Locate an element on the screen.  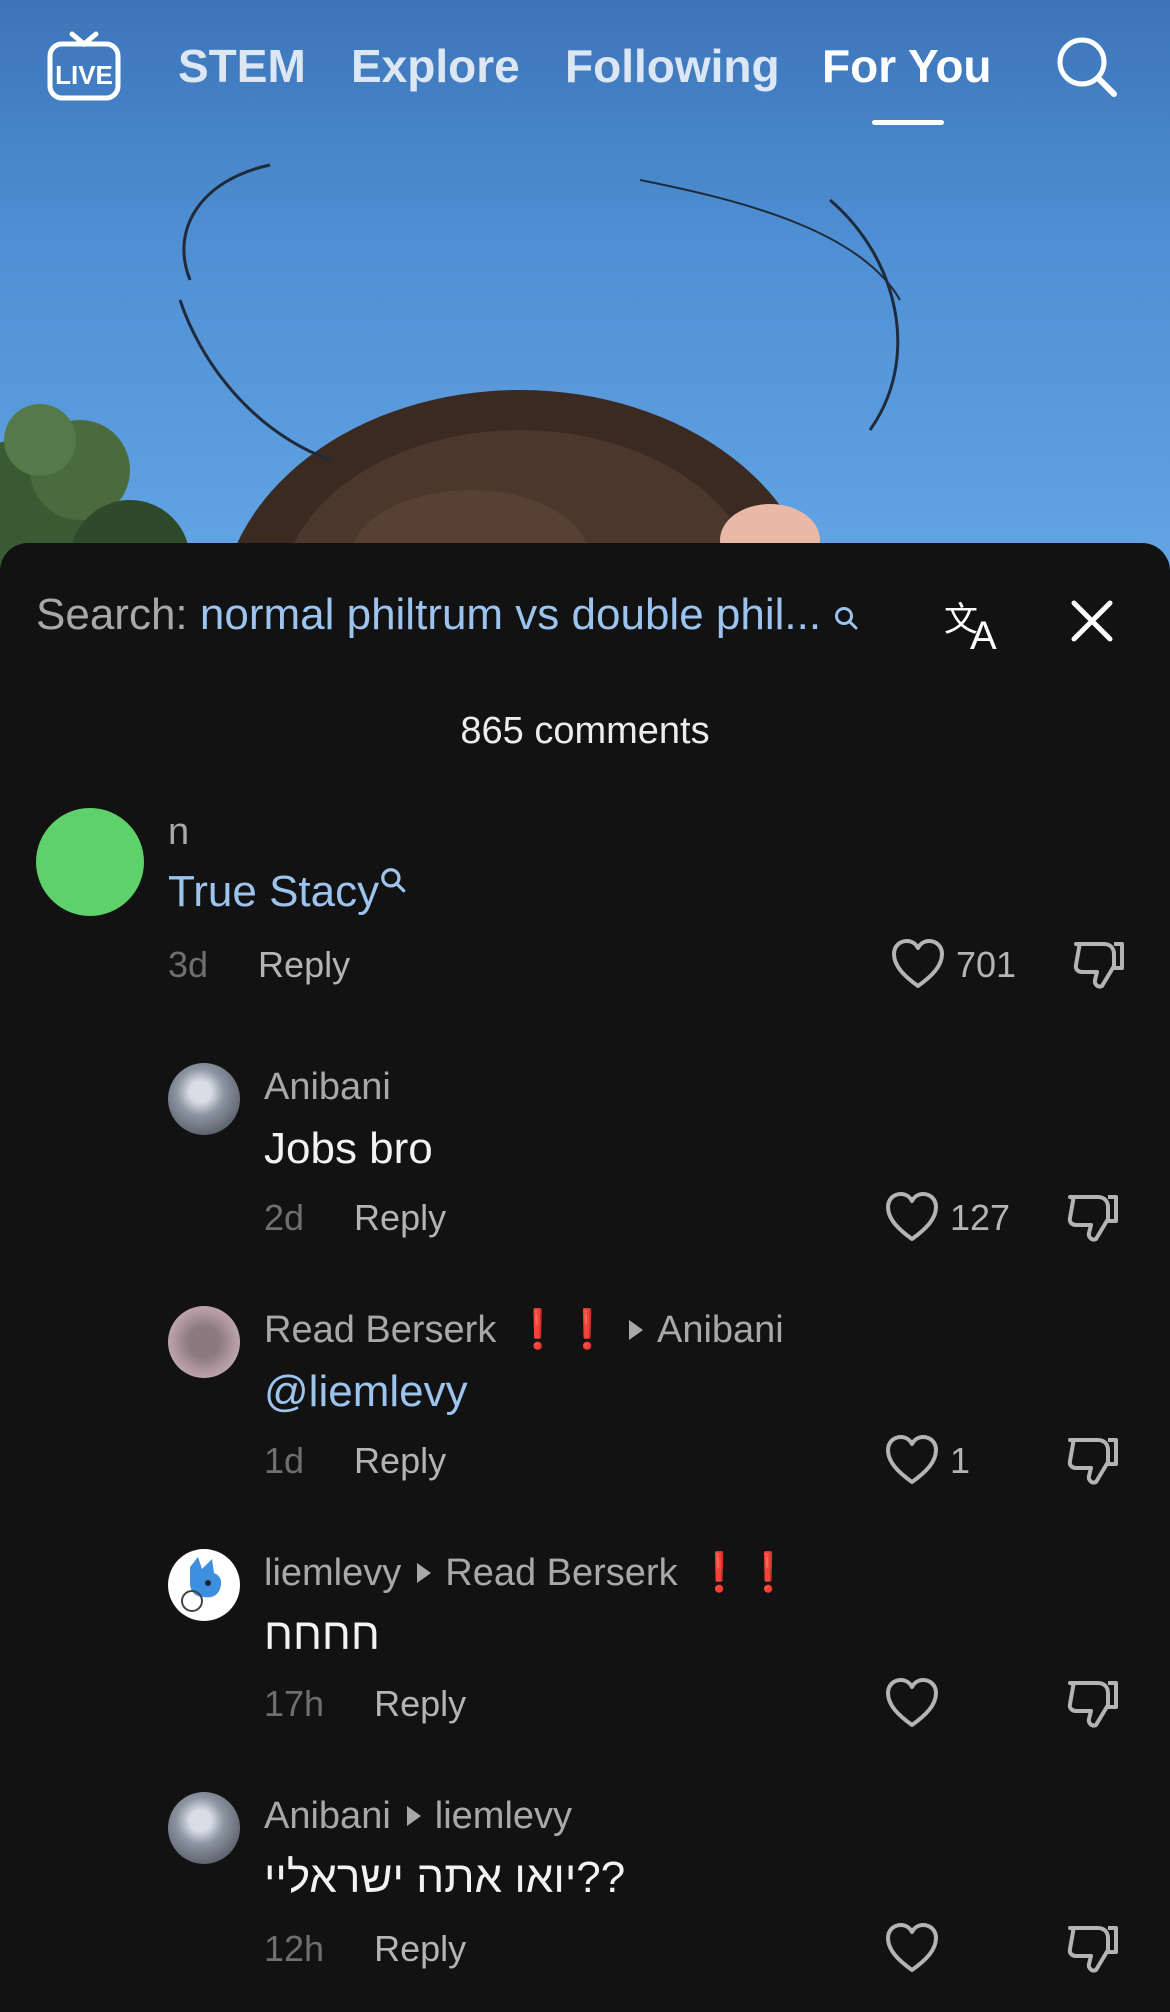
comment-username: Read Berserk ❗❗ Anibani is located at coordinates (524, 1330).